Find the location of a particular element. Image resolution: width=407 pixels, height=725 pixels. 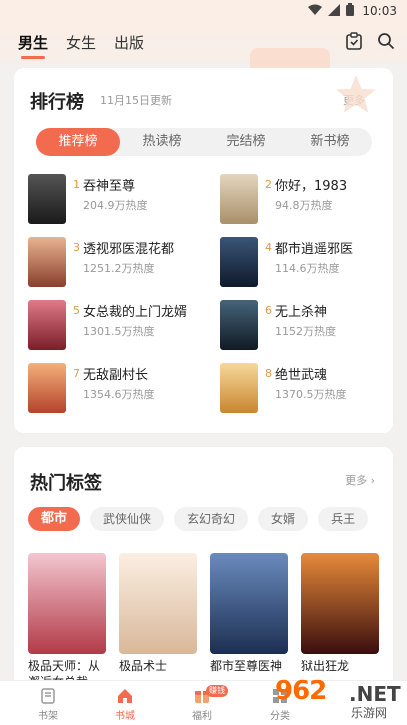

home-icon is located at coordinates (125, 696).